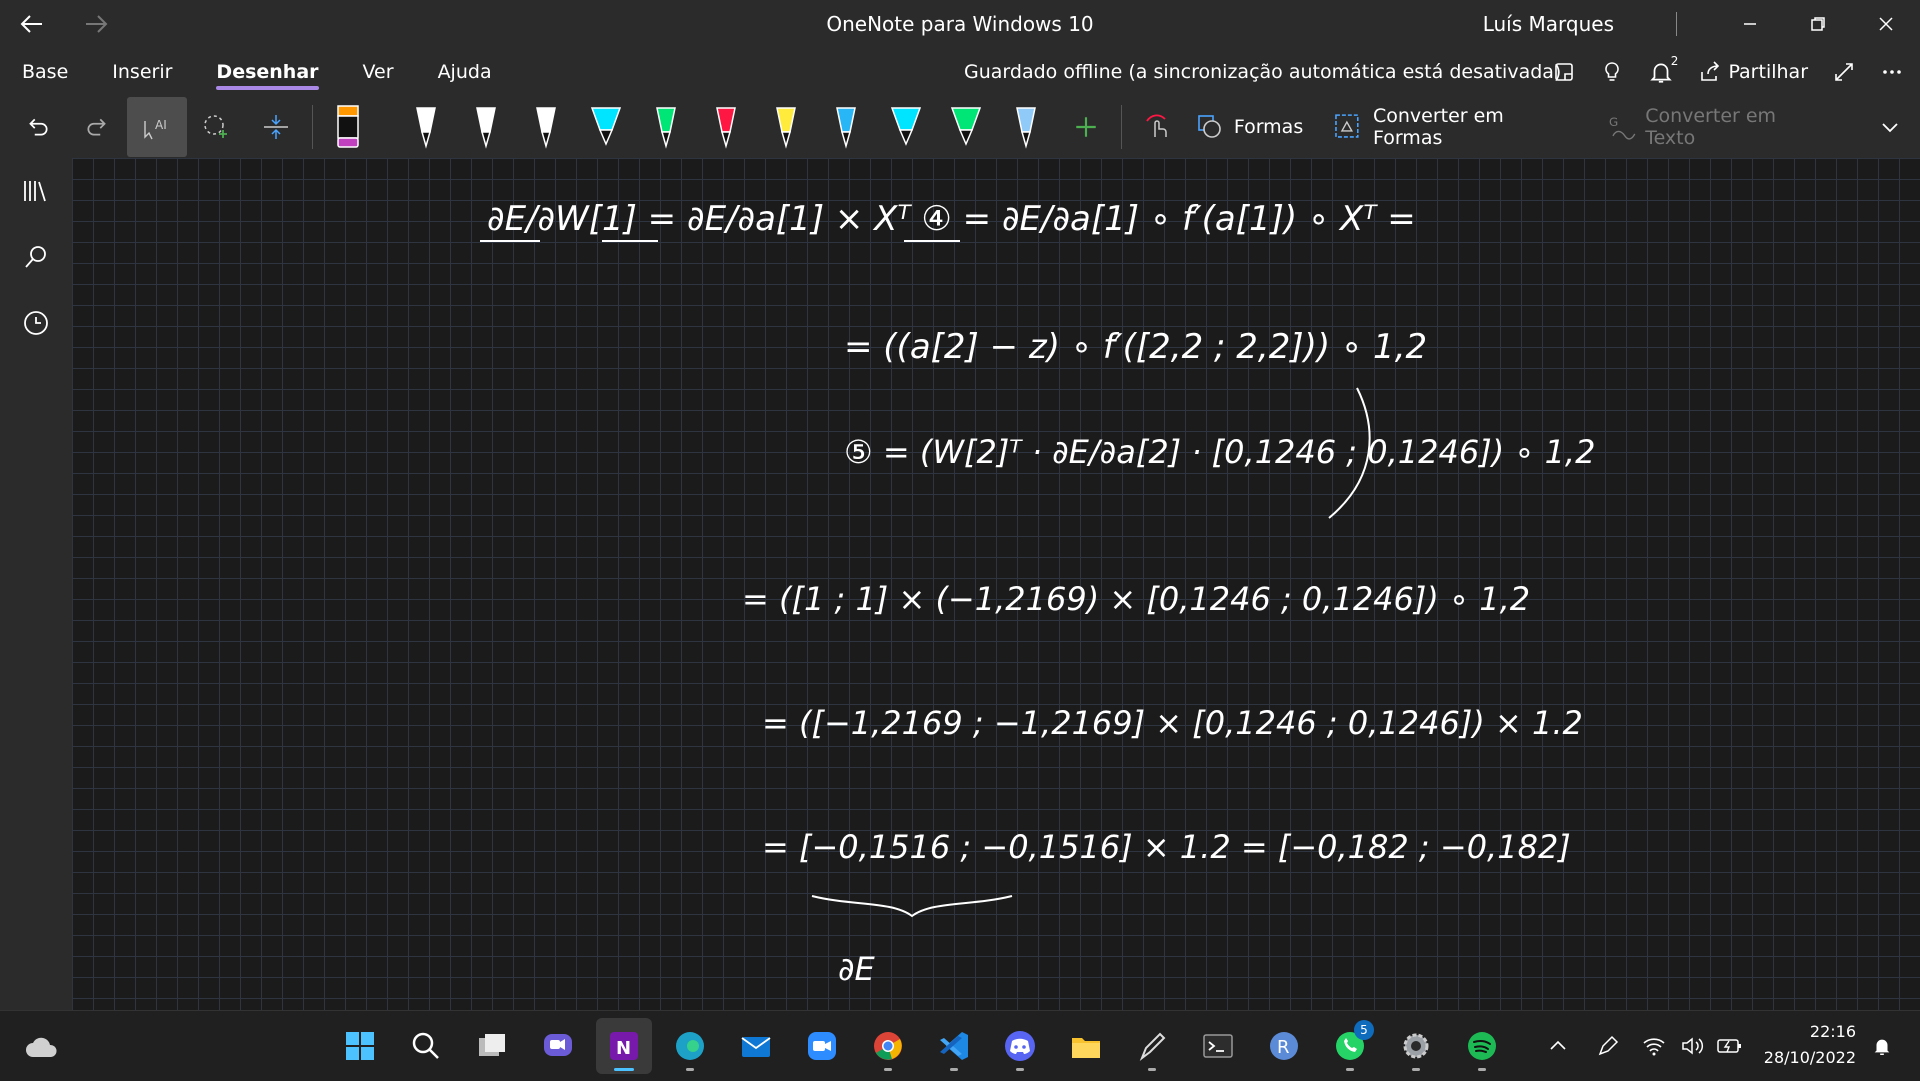  I want to click on window-title: OneNote para Windows 10, so click(960, 24).